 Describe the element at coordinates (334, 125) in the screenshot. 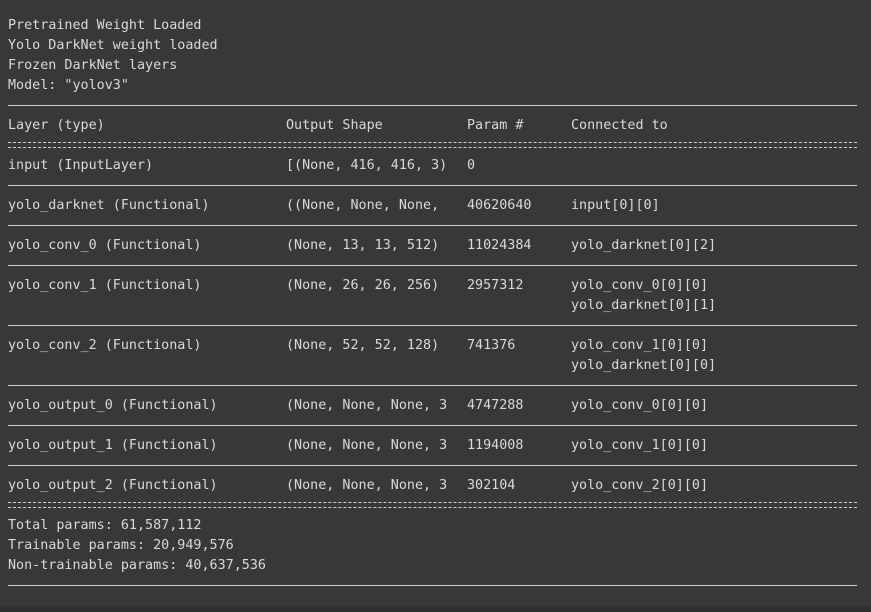

I see `column-header-shape: Output Shape` at that location.